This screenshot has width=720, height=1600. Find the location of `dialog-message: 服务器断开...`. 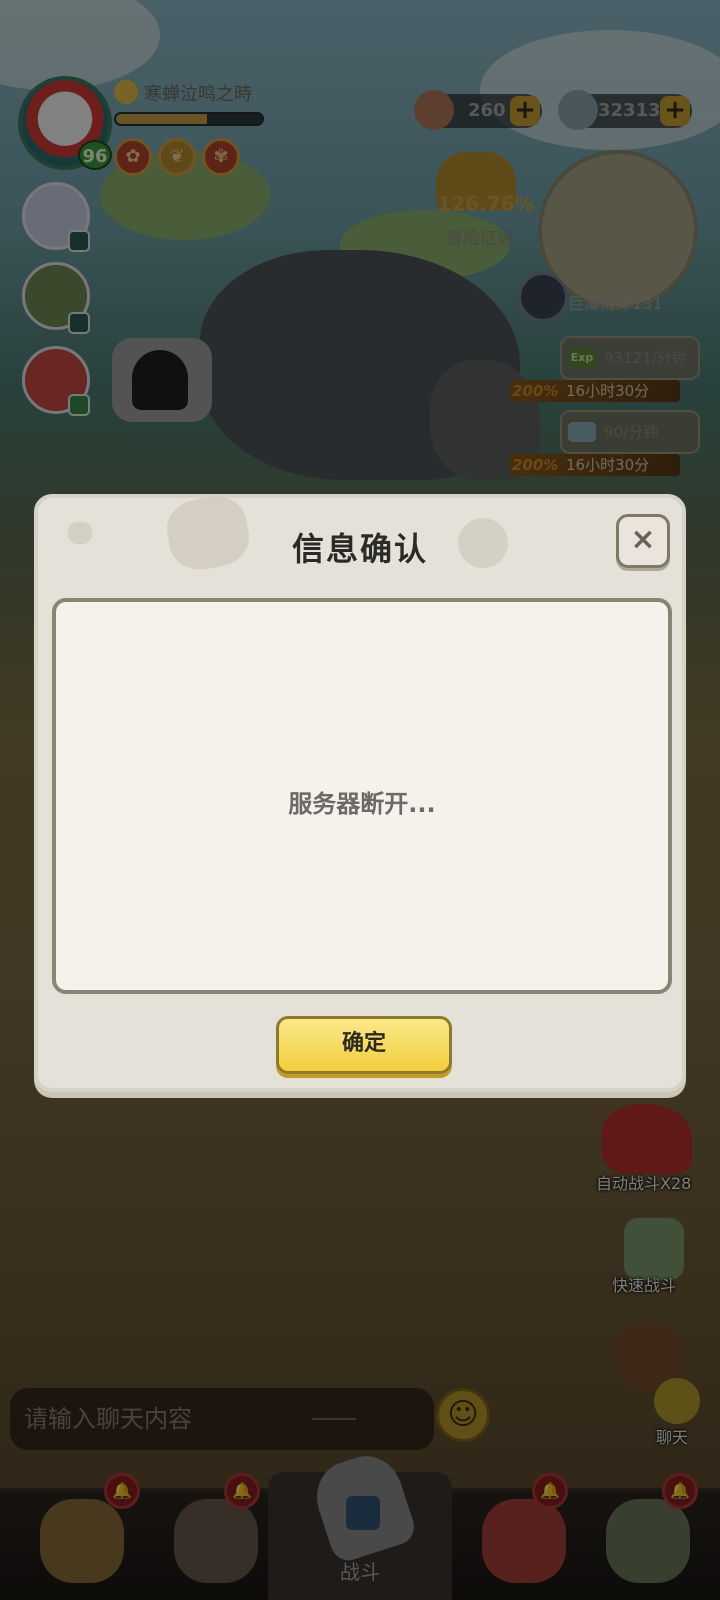

dialog-message: 服务器断开... is located at coordinates (362, 804).